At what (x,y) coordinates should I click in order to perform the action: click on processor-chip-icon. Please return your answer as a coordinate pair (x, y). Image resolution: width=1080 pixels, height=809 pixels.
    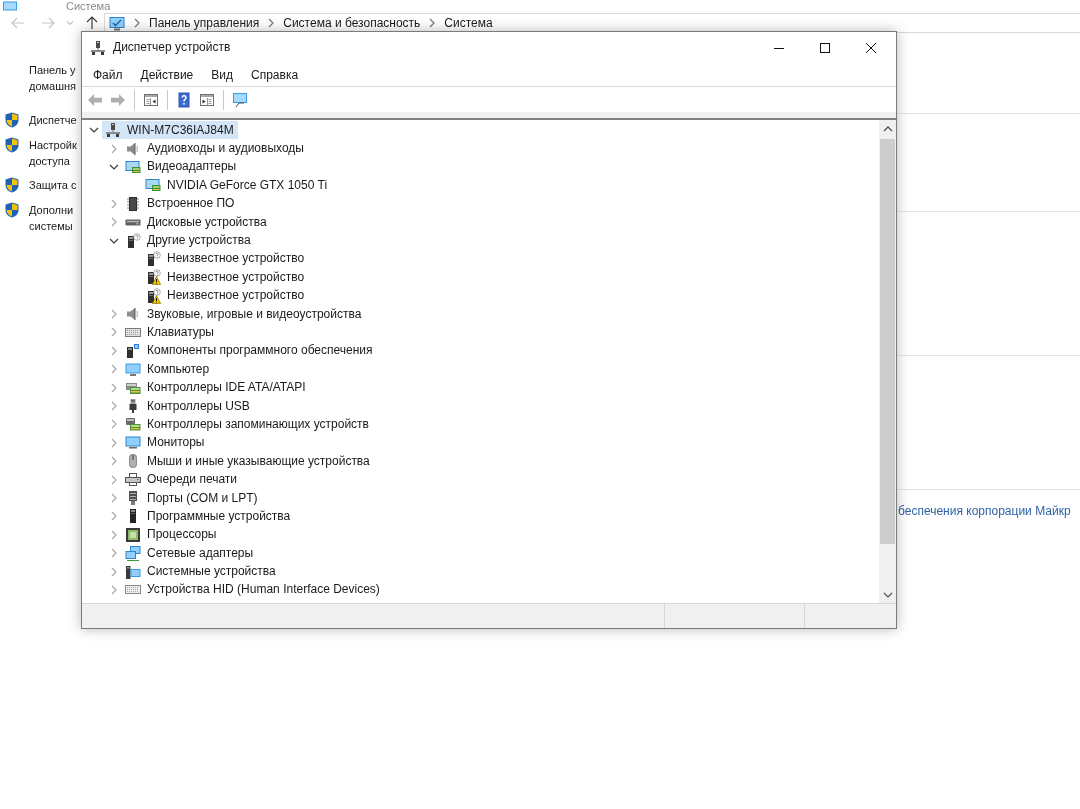
    Looking at the image, I should click on (133, 534).